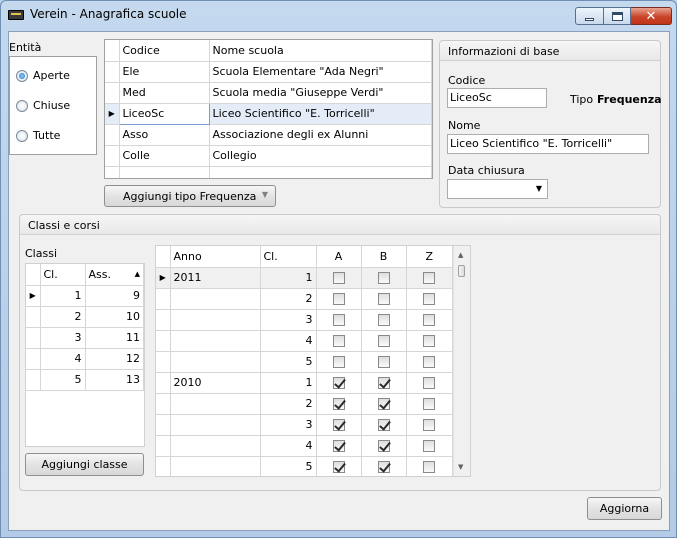 The height and width of the screenshot is (538, 677). Describe the element at coordinates (288, 320) in the screenshot. I see `corsi-cl-cell: 3` at that location.